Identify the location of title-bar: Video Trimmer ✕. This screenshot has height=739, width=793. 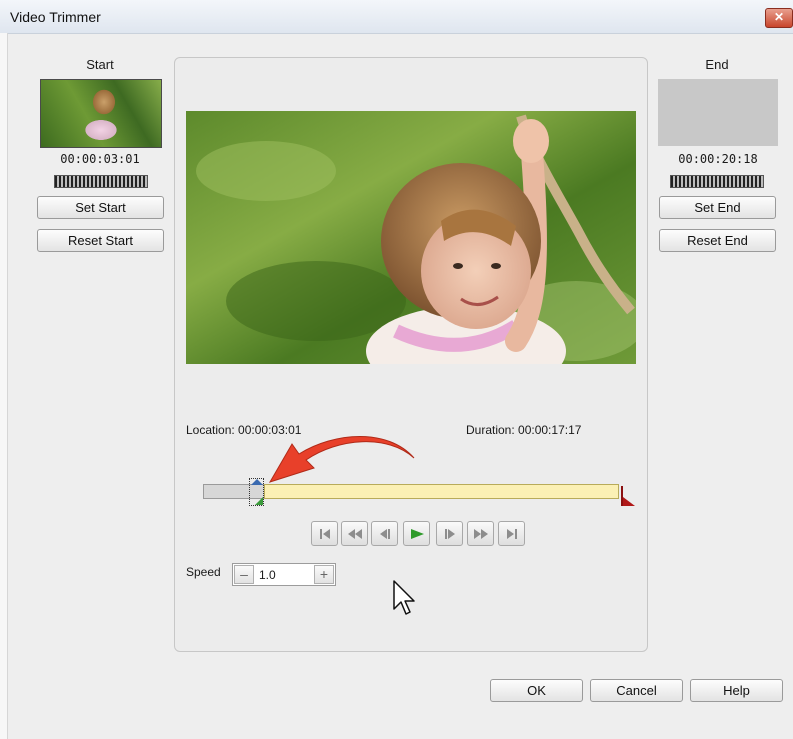
(396, 17).